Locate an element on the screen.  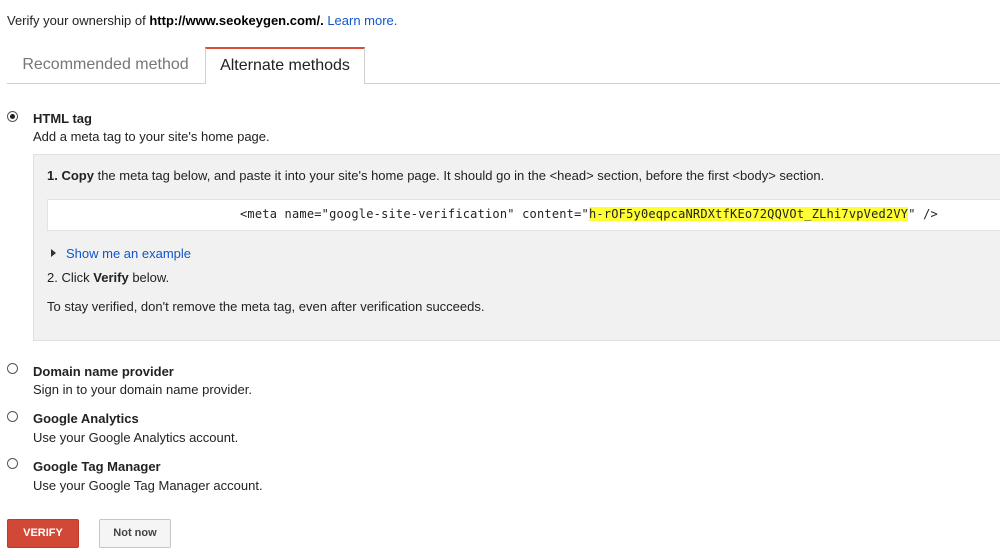
learn-more-link: Learn more. is located at coordinates (362, 20).